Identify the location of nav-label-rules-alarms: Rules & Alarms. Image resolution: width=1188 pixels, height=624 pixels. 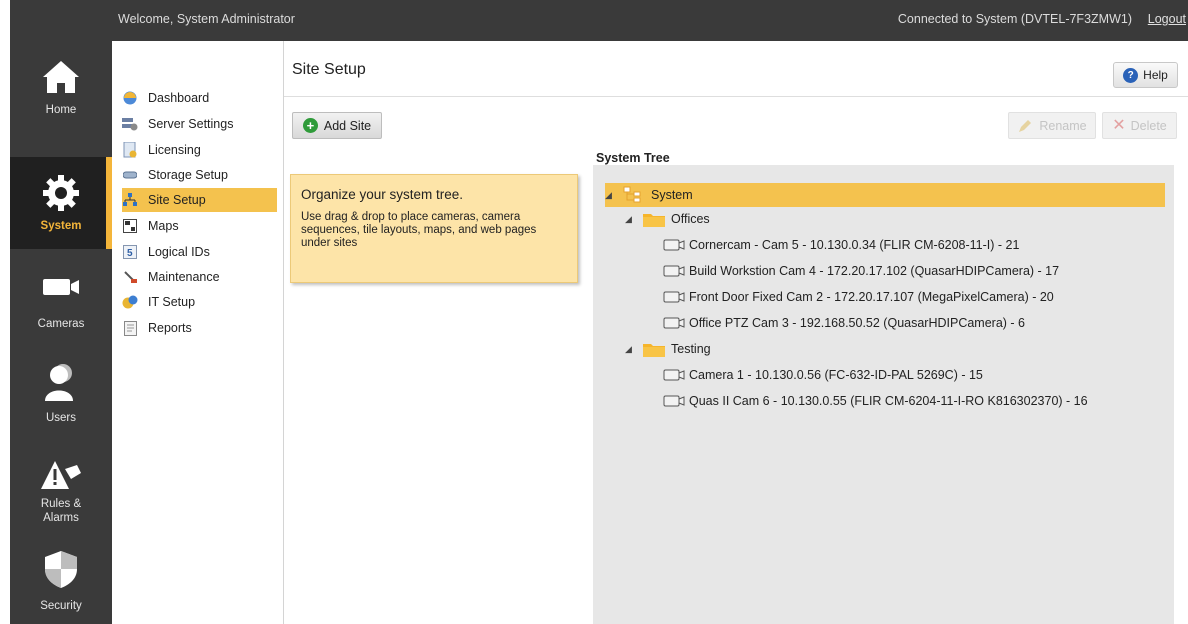
(61, 511).